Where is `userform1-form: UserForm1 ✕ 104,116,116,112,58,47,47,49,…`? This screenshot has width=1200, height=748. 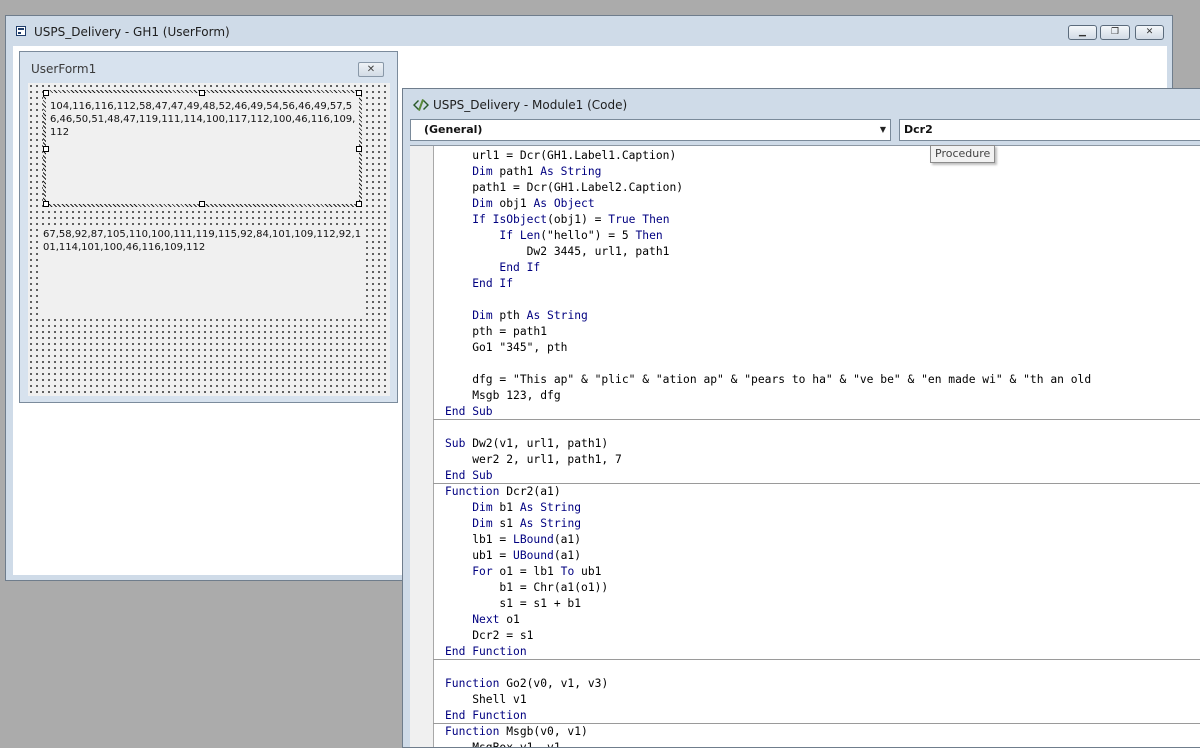
userform1-form: UserForm1 ✕ 104,116,116,112,58,47,47,49,… is located at coordinates (208, 227).